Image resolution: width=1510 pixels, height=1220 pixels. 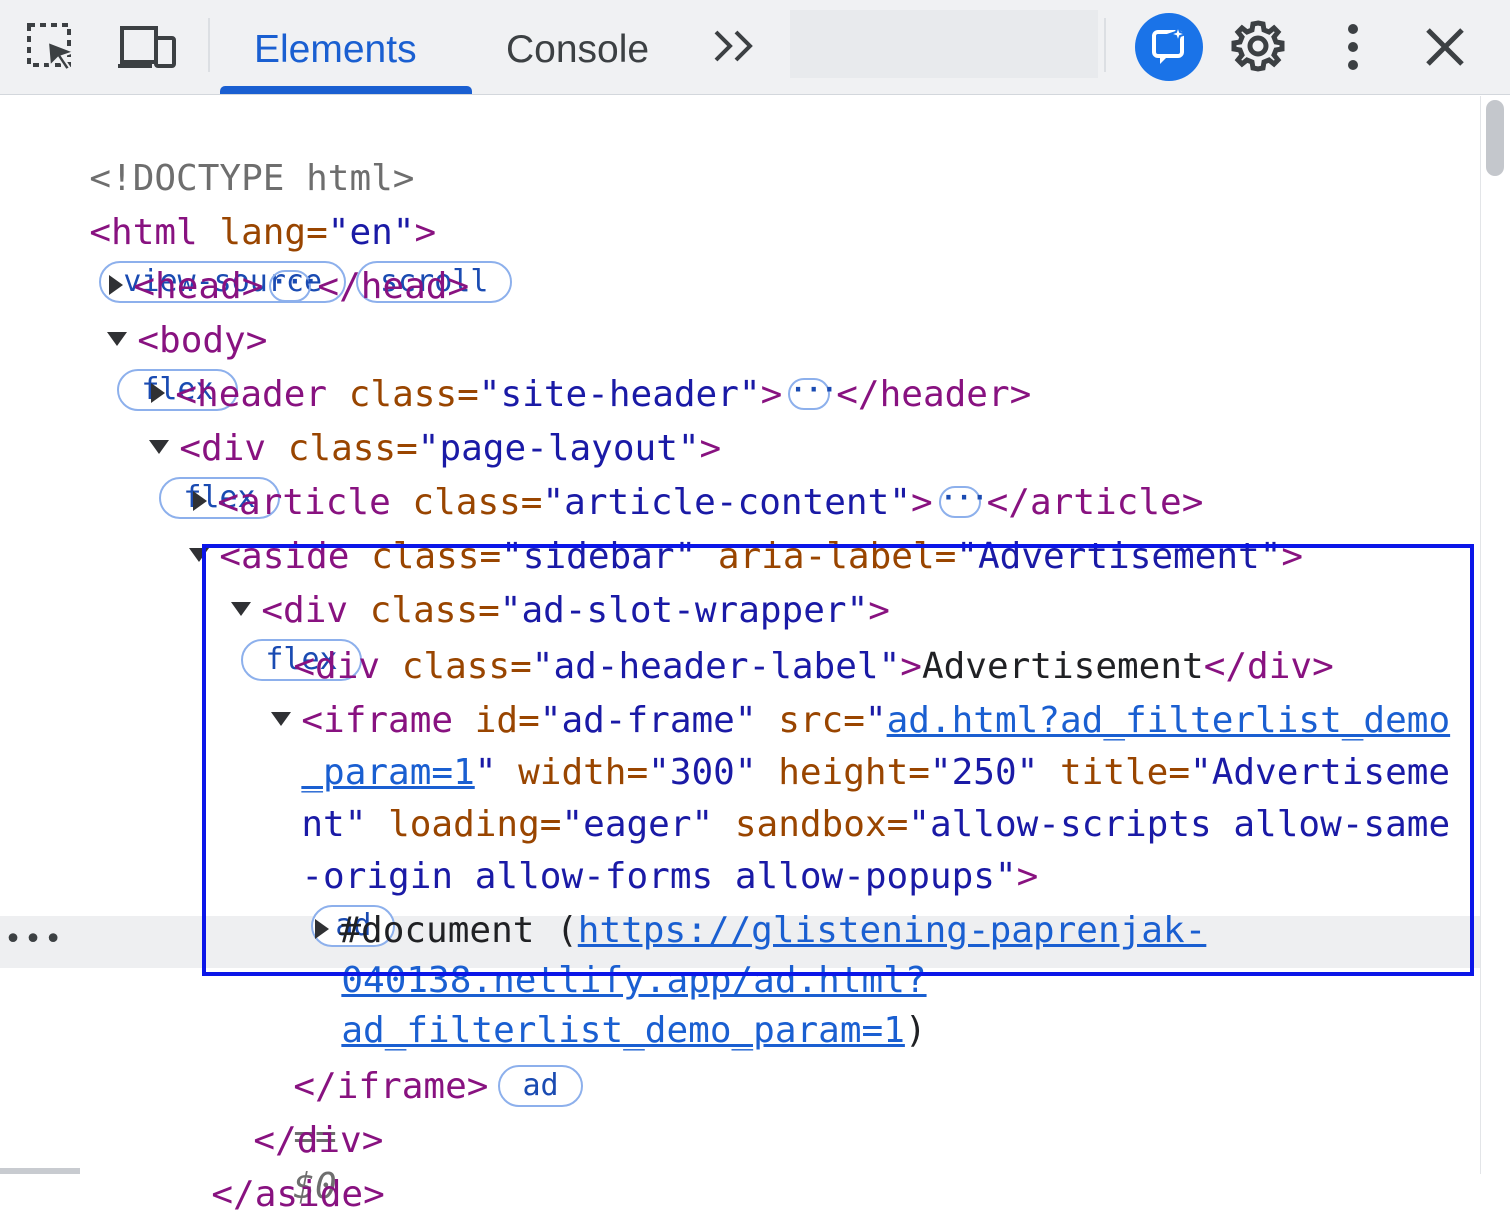 What do you see at coordinates (1495, 138) in the screenshot?
I see `scrollbar-thumb` at bounding box center [1495, 138].